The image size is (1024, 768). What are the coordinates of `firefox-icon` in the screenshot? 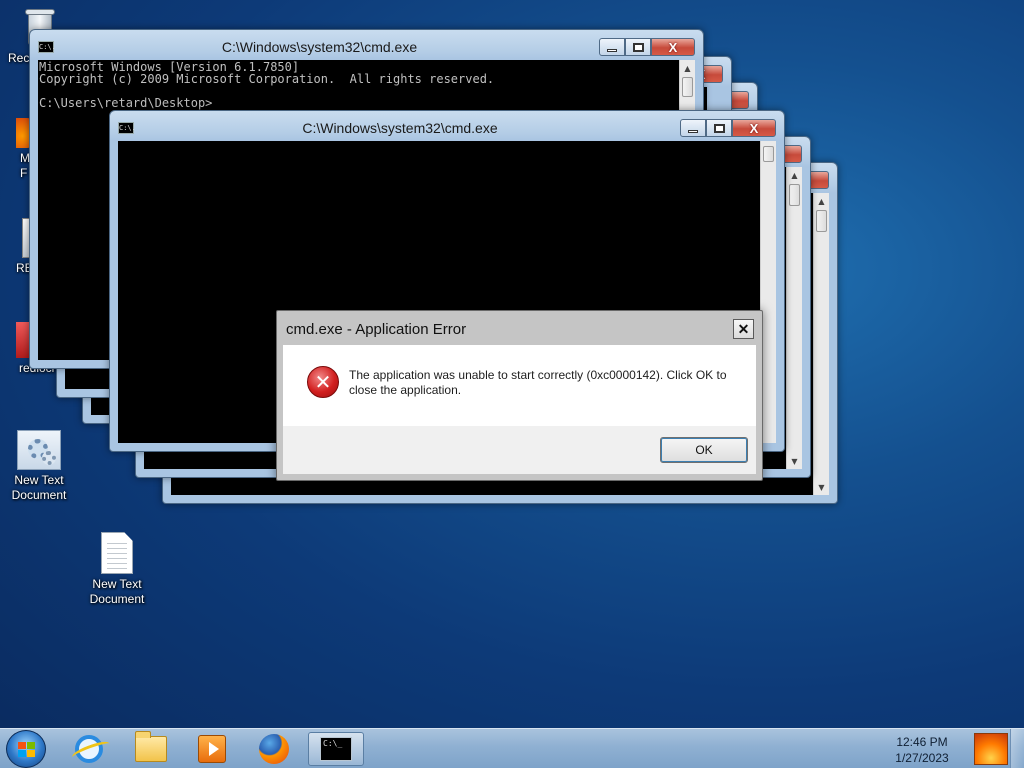 It's located at (274, 749).